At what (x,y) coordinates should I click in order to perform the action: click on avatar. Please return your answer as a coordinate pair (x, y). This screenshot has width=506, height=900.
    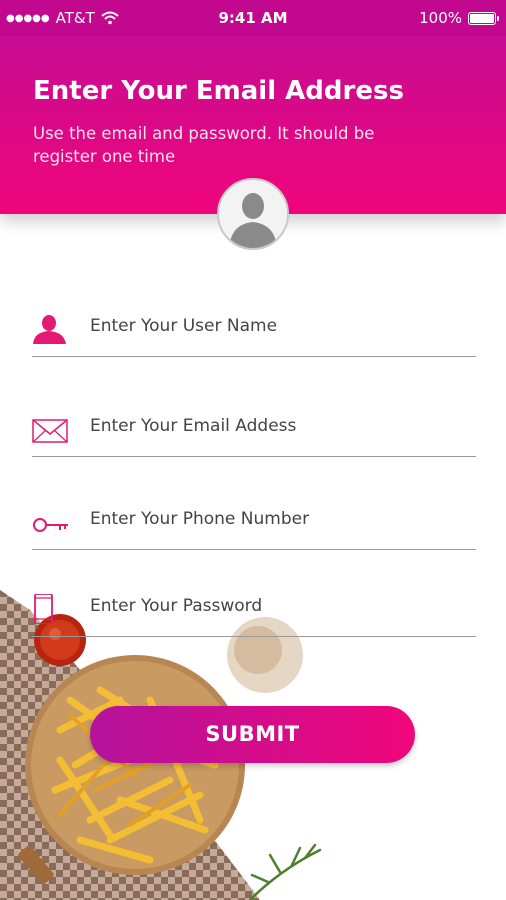
    Looking at the image, I should click on (253, 214).